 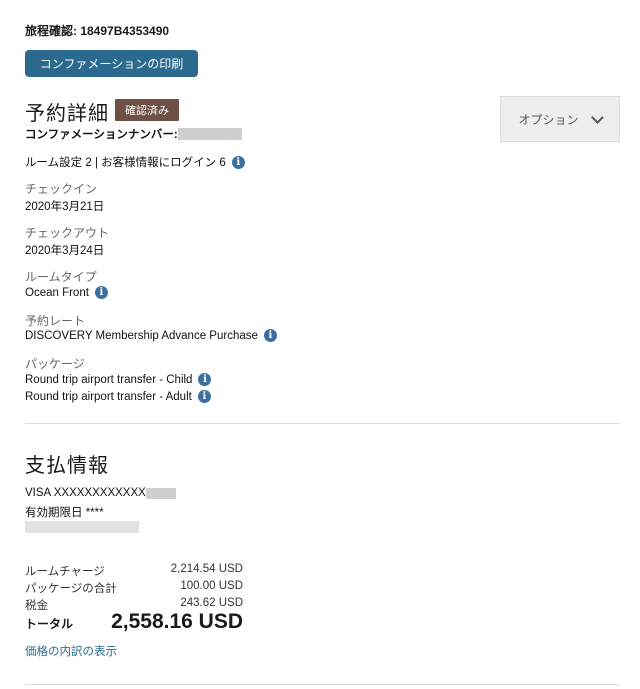 What do you see at coordinates (141, 335) in the screenshot?
I see `rate-value: DISCOVERY Membership Advance Purchase` at bounding box center [141, 335].